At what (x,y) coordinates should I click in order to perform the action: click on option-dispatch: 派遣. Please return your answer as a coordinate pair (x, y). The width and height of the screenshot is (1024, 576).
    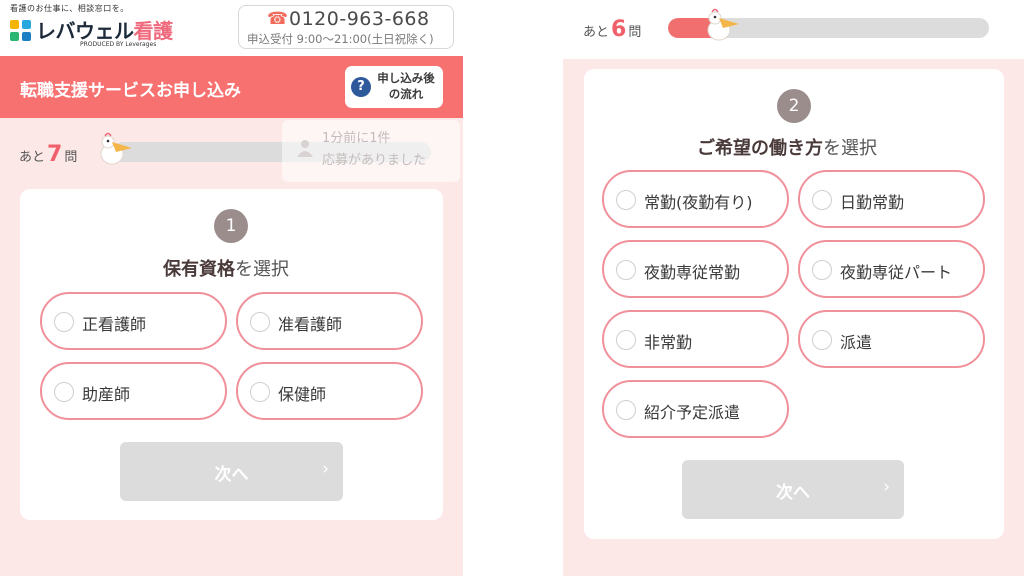
    Looking at the image, I should click on (891, 339).